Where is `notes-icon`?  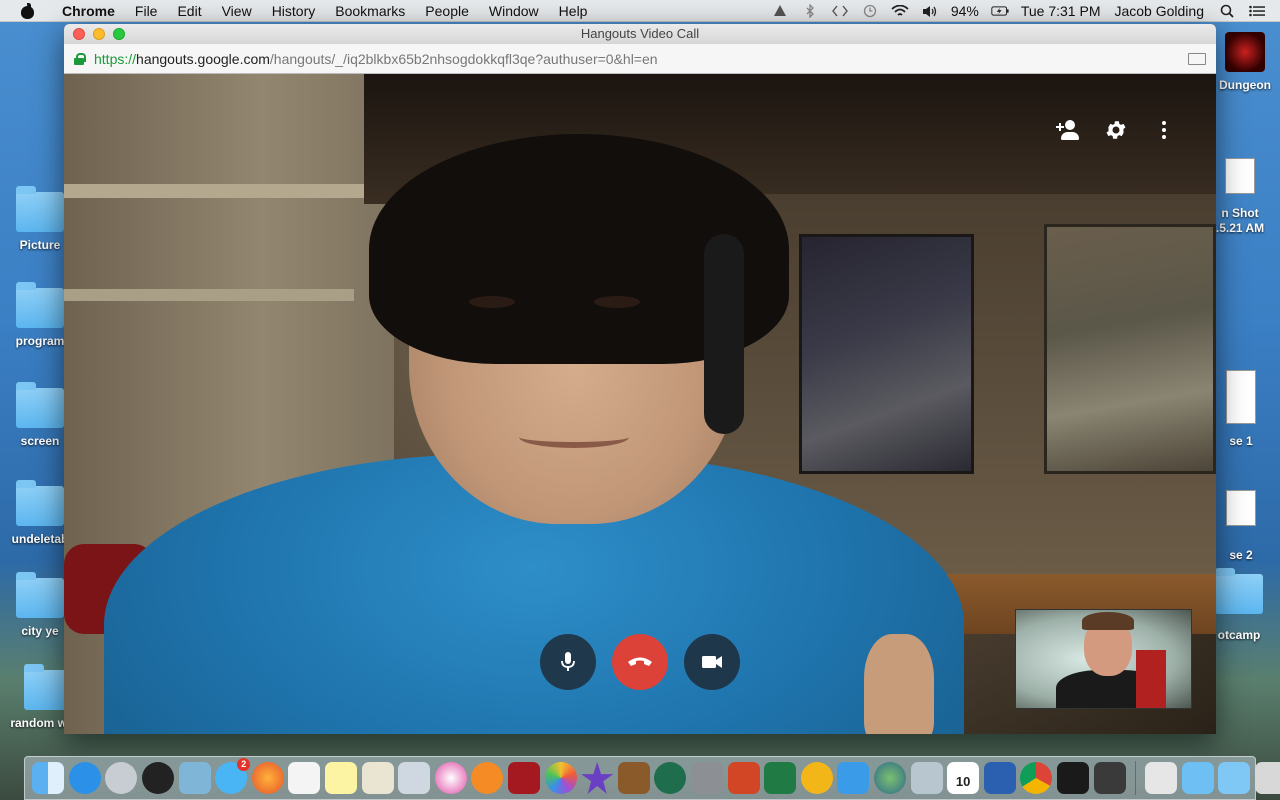
notes-icon is located at coordinates (341, 778).